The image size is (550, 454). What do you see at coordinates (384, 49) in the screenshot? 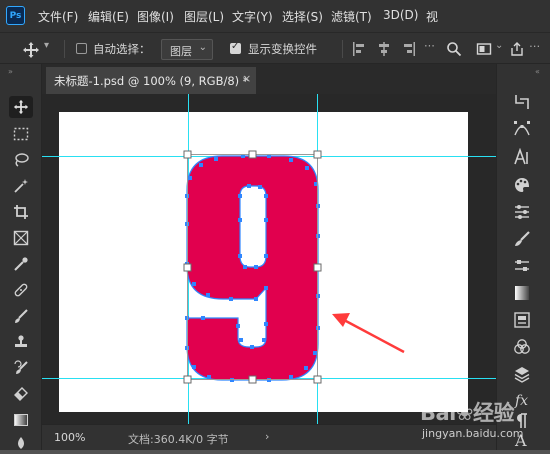
I see `align-horizontal-centers-icon` at bounding box center [384, 49].